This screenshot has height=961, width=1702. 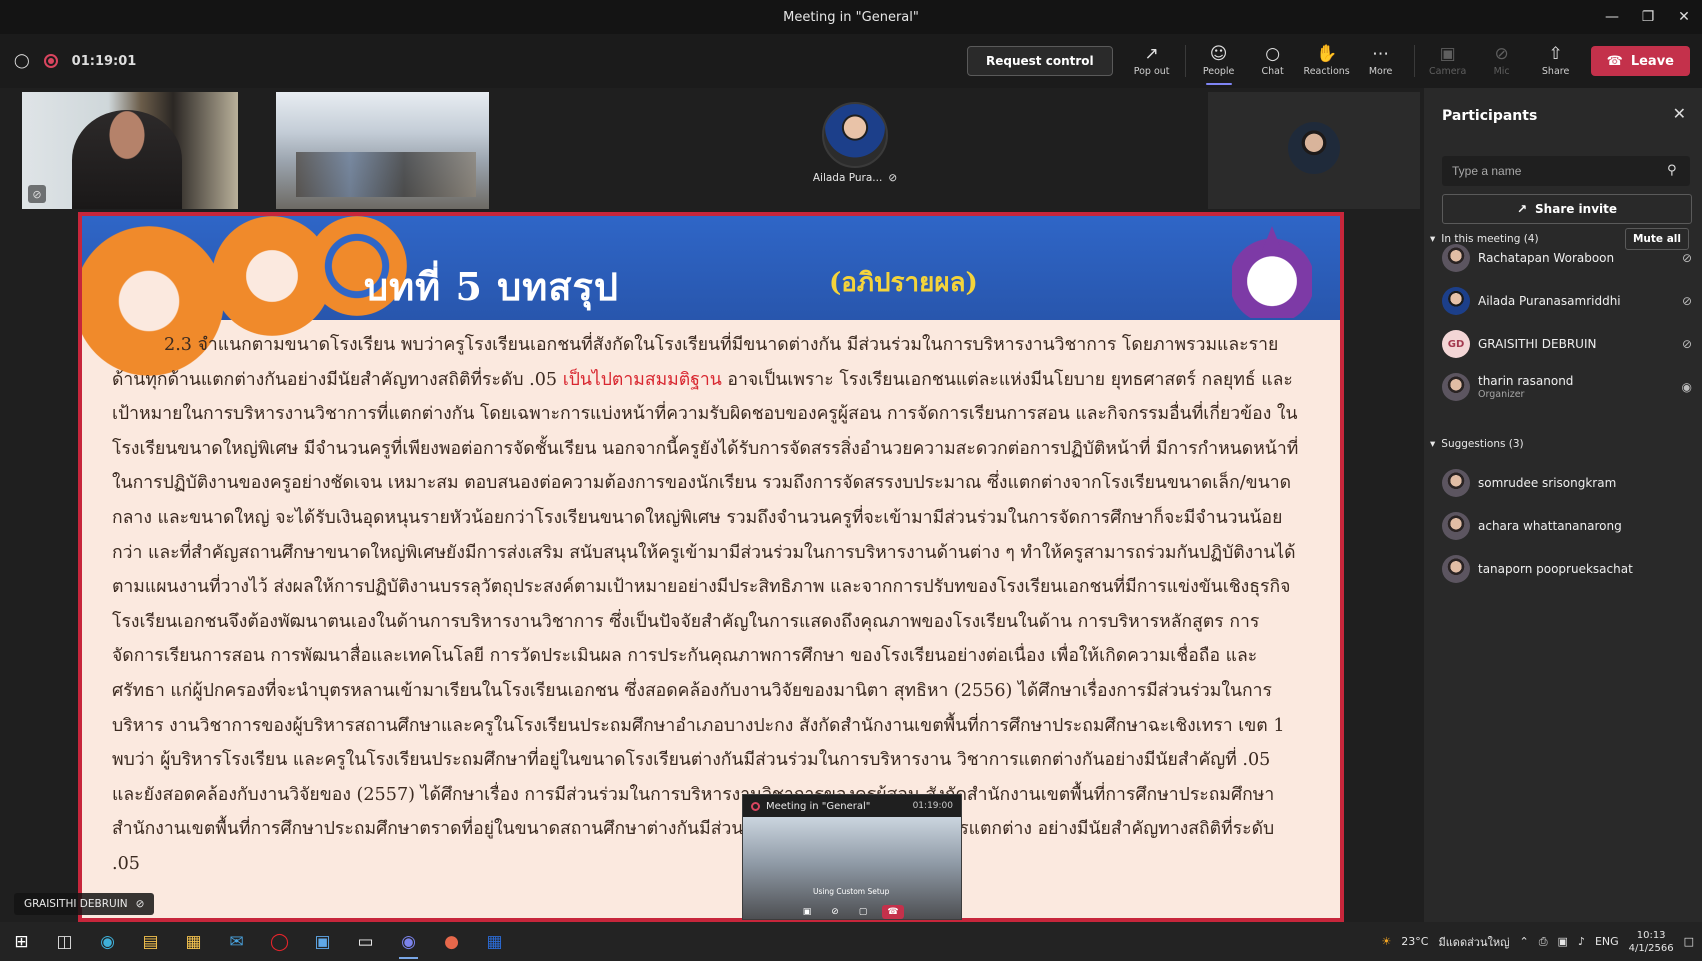 I want to click on network-icon: ▣, so click(x=1563, y=941).